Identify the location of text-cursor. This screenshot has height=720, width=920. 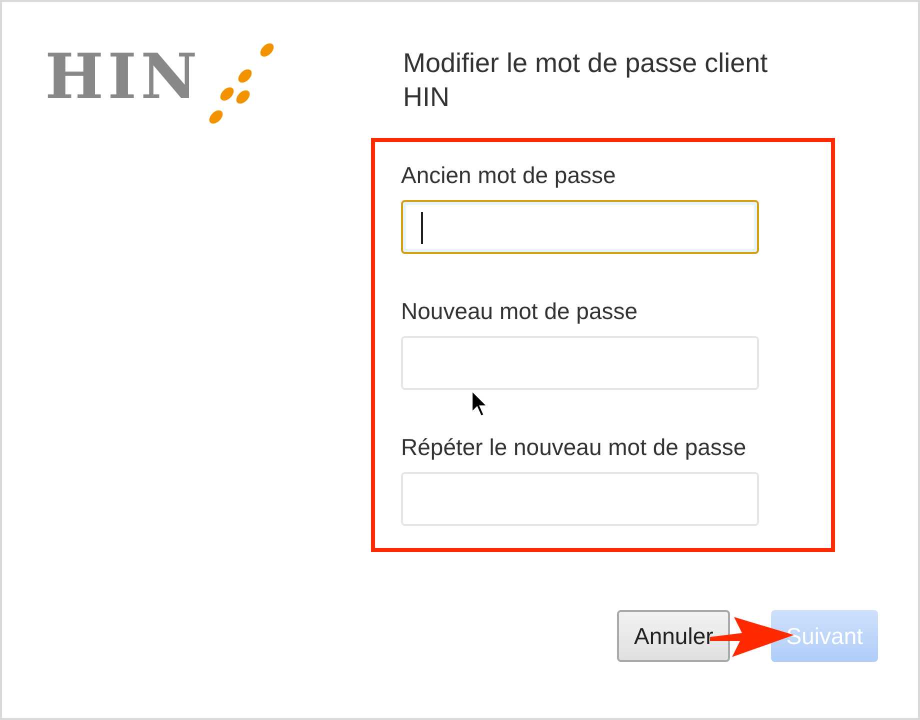
(422, 228).